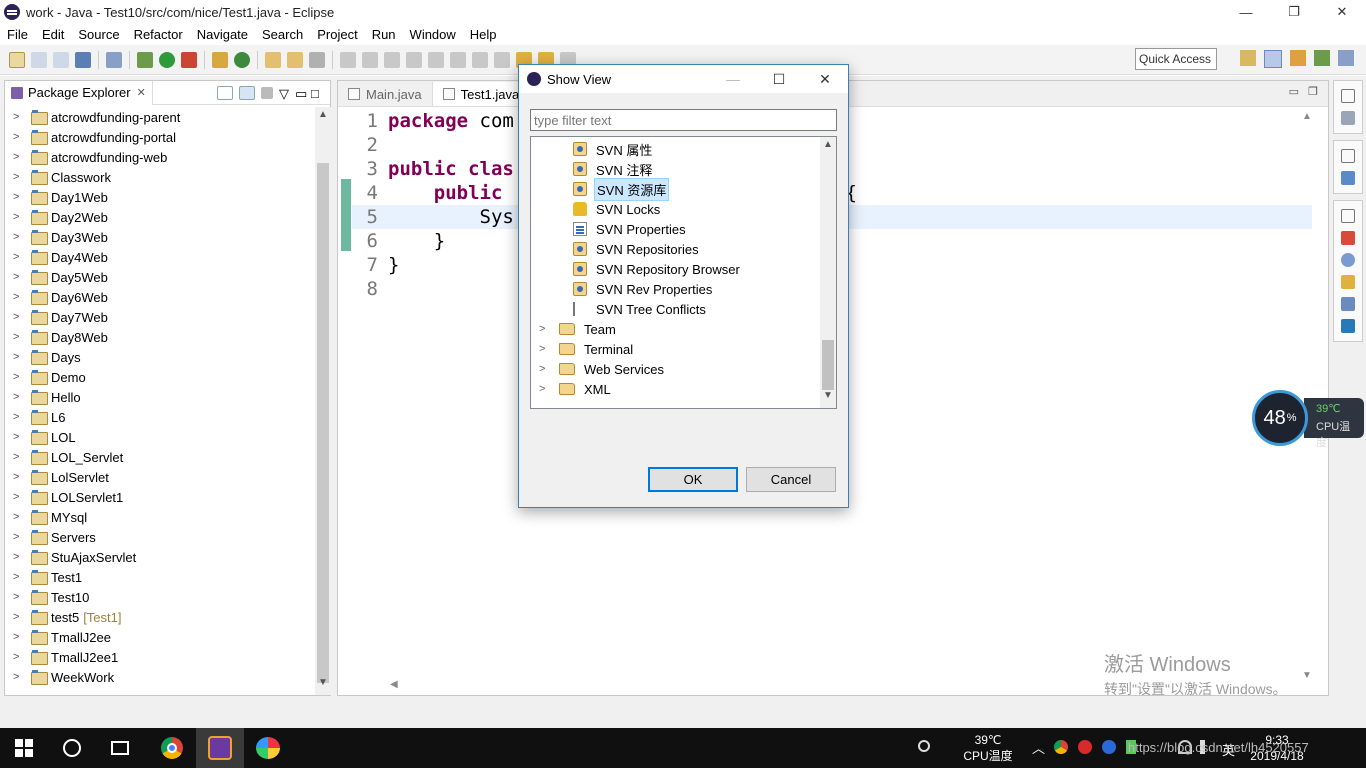 The width and height of the screenshot is (1366, 768). I want to click on search-button, so click(72, 748).